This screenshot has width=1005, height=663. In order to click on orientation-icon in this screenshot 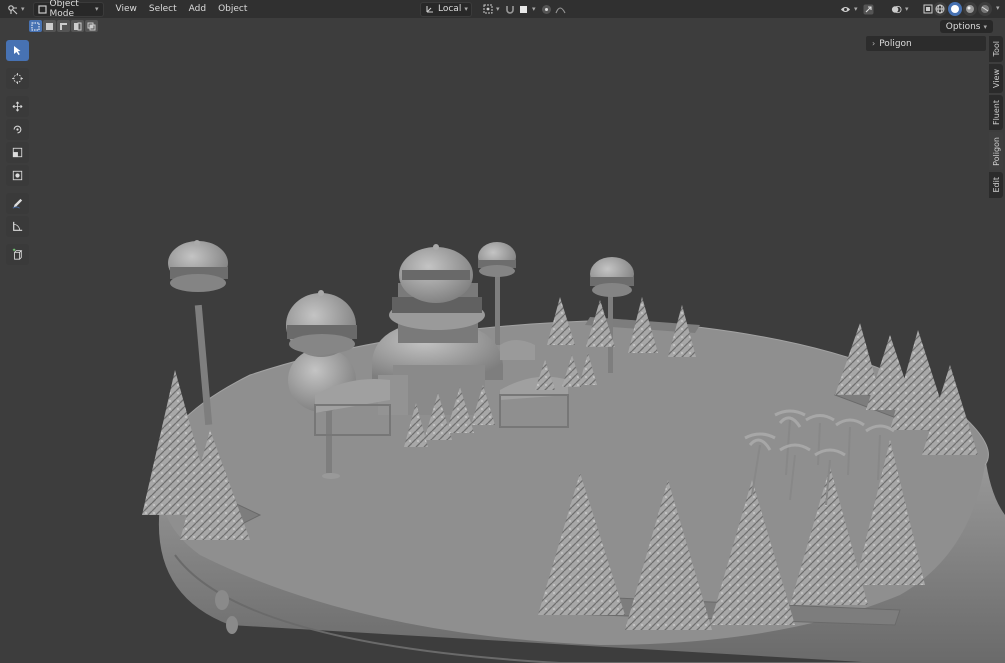, I will do `click(430, 9)`.